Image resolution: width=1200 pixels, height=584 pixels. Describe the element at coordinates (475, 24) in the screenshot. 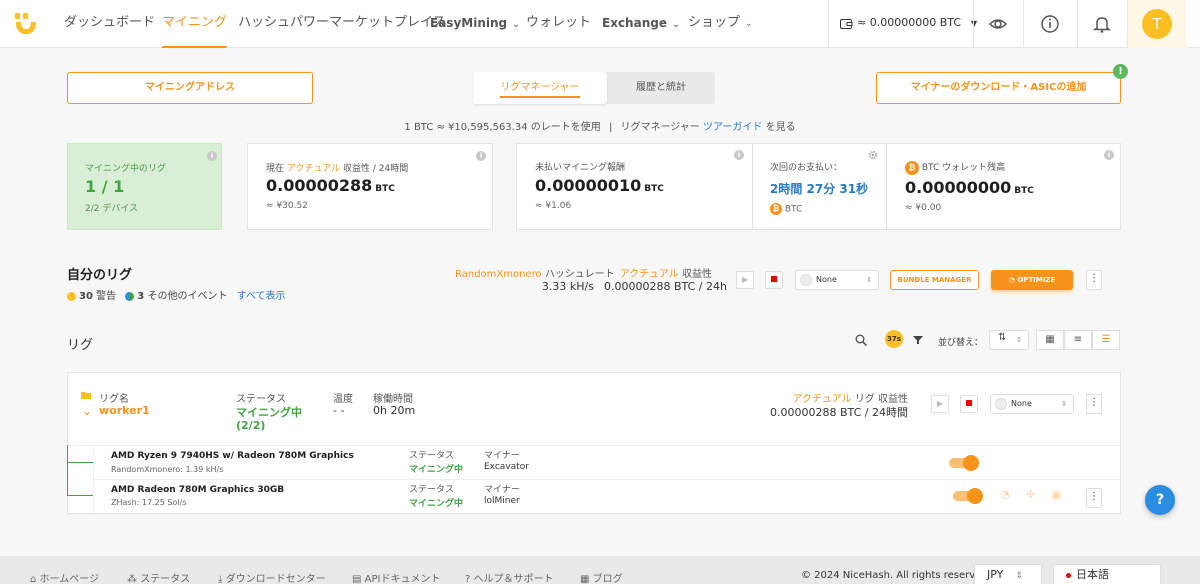

I see `nav-easymining: EasyMining ⌄` at that location.